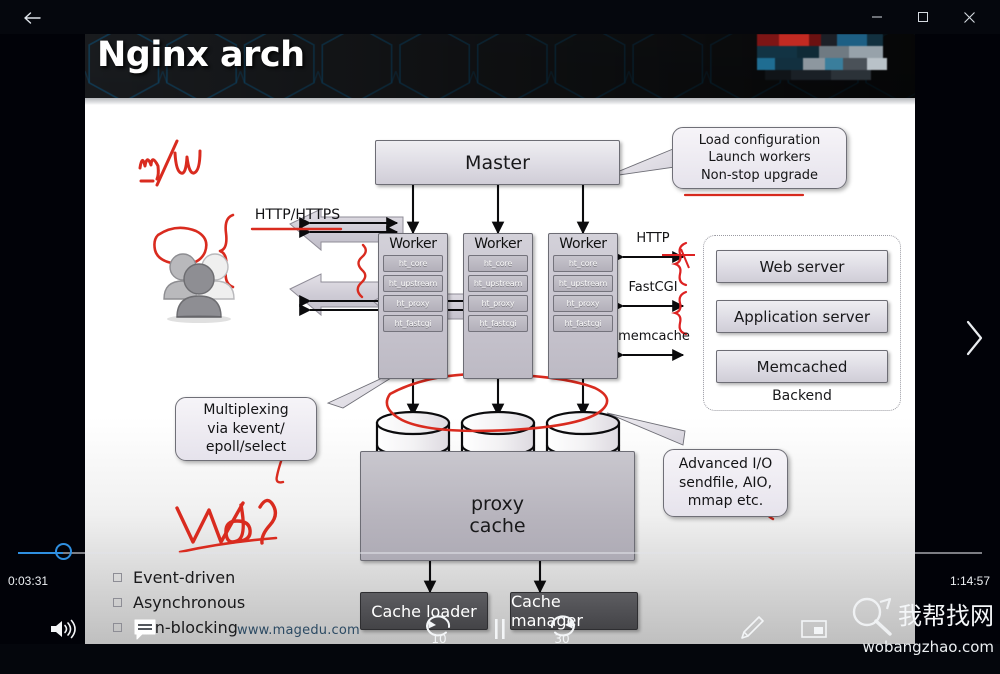  Describe the element at coordinates (583, 244) in the screenshot. I see `worker-3-title: Worker` at that location.